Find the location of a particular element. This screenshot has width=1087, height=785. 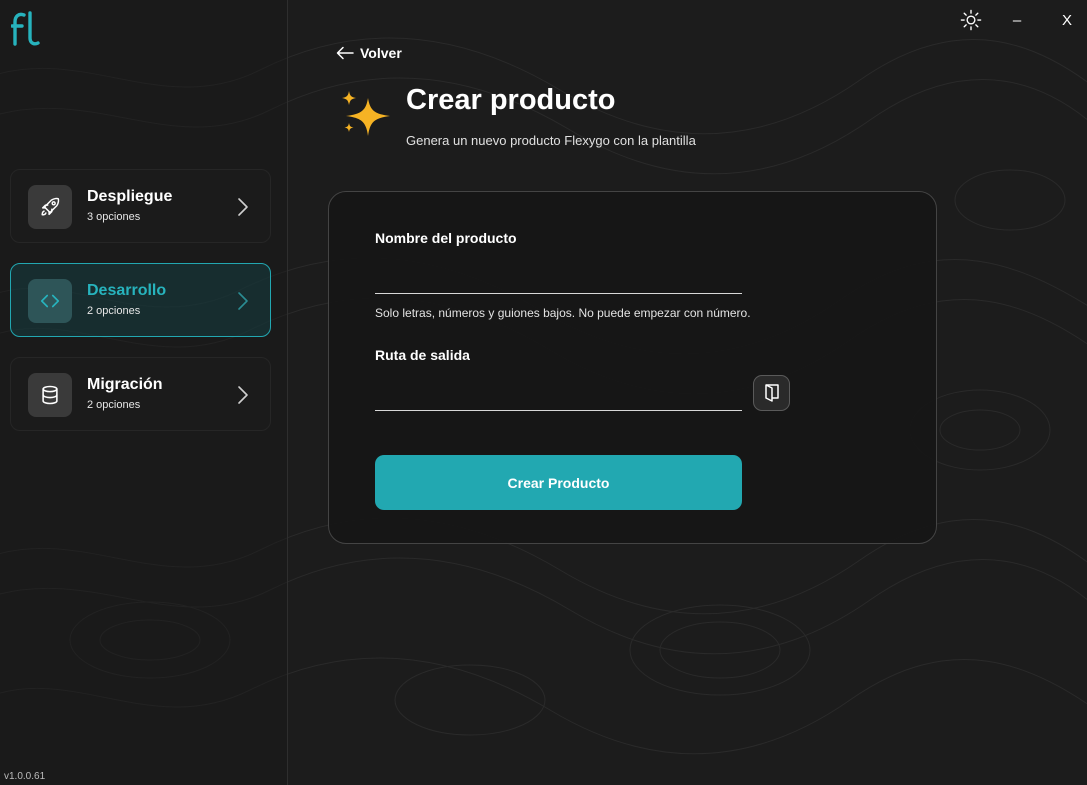

rocket-icon is located at coordinates (50, 207).